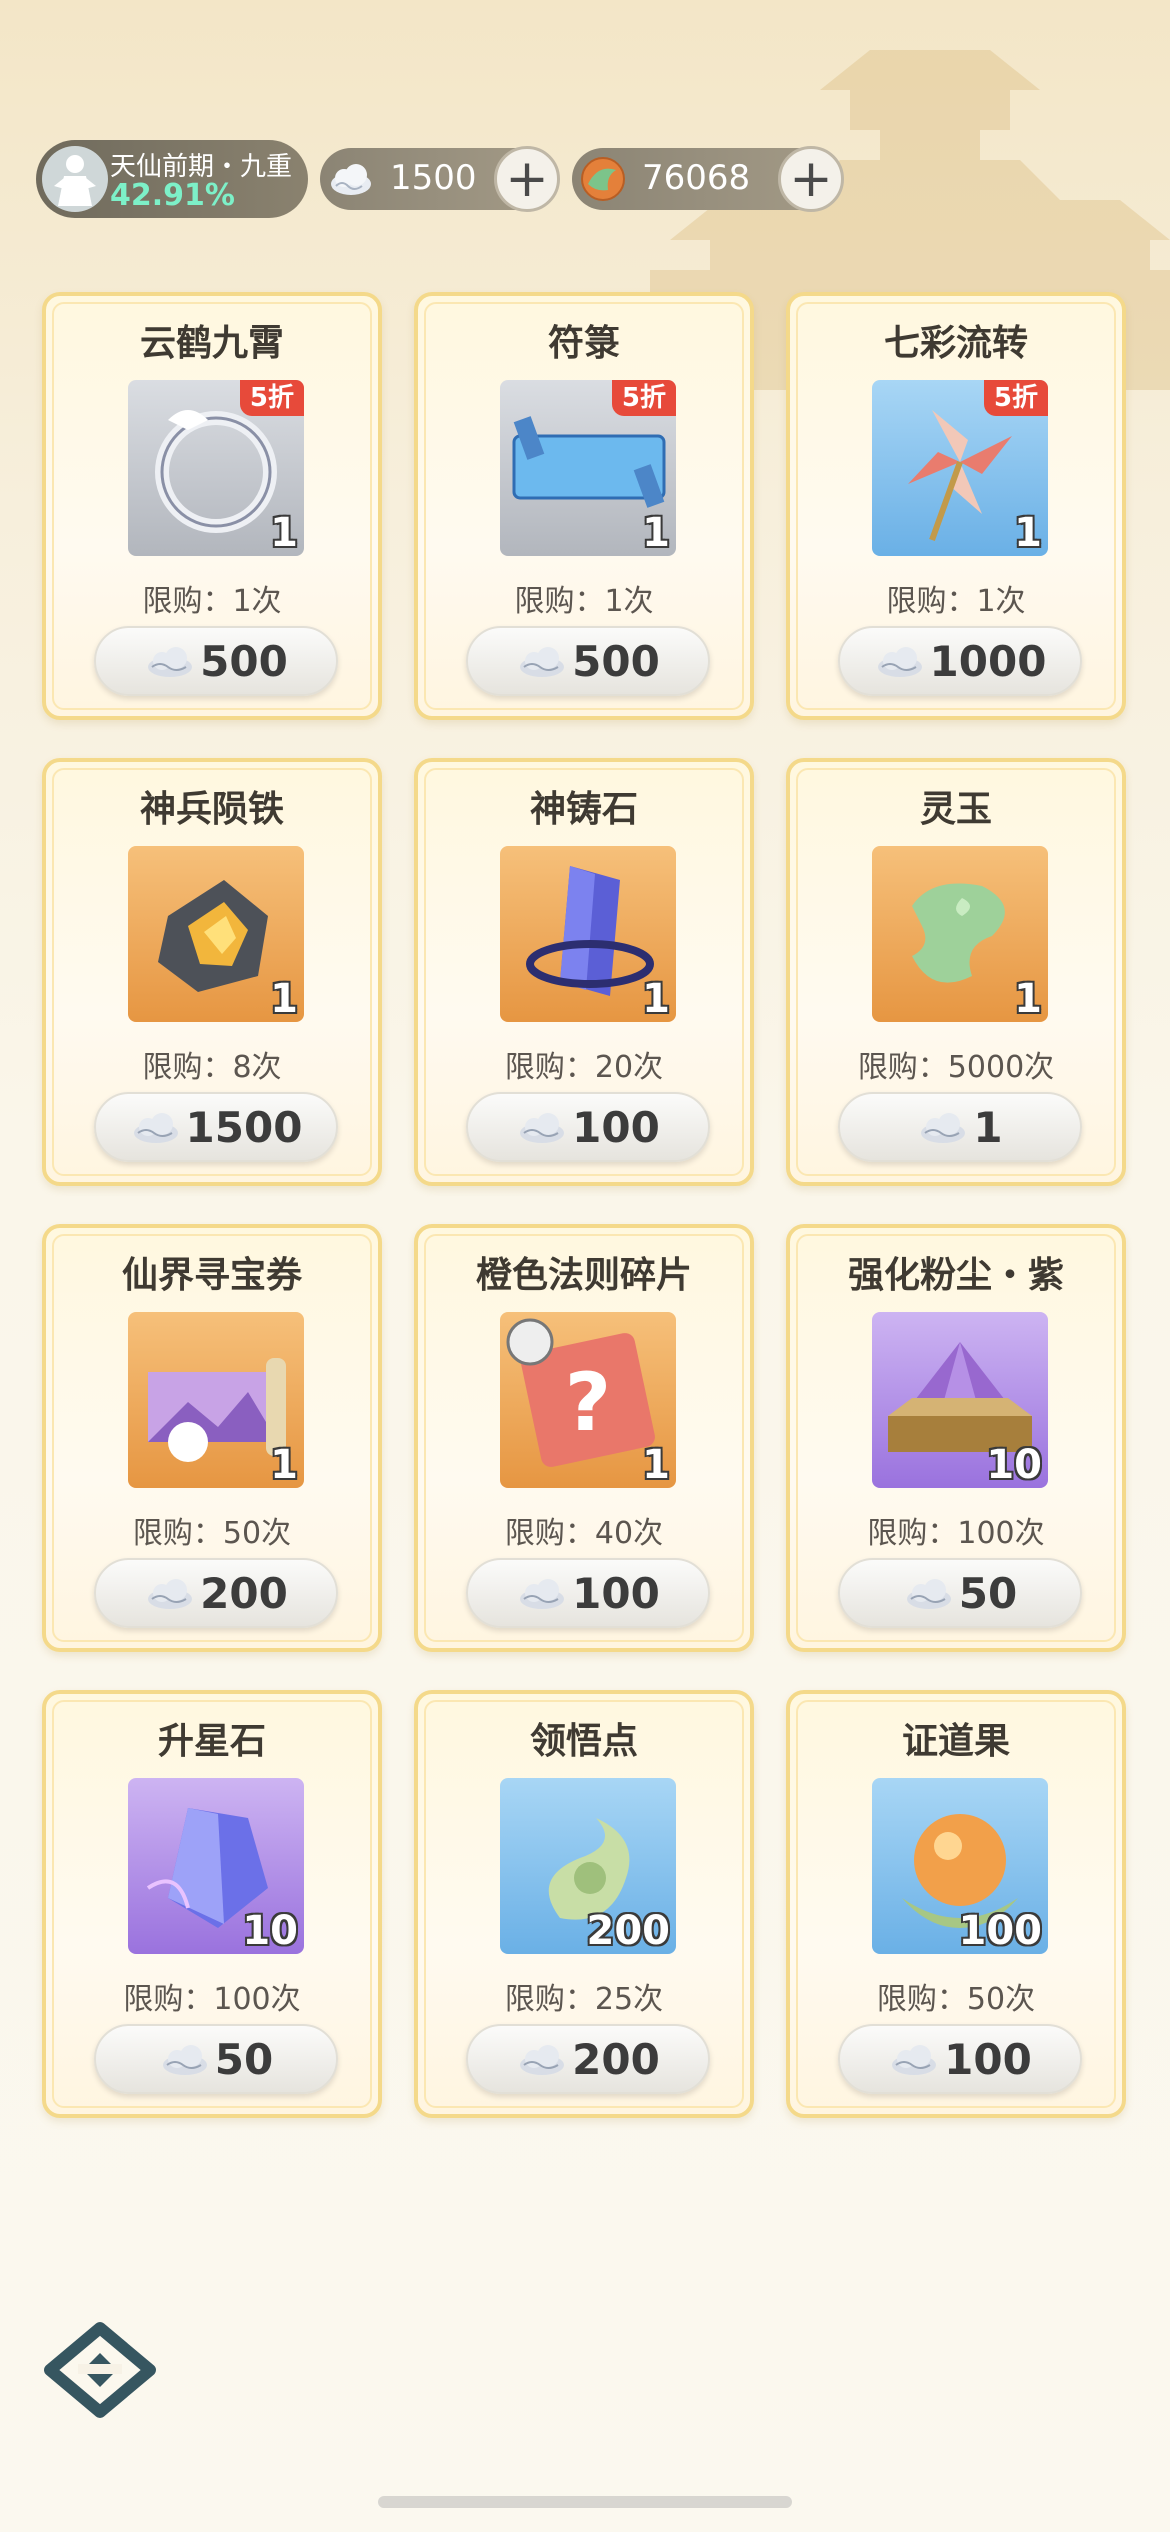  What do you see at coordinates (628, 1931) in the screenshot?
I see `item-quantity: 200` at bounding box center [628, 1931].